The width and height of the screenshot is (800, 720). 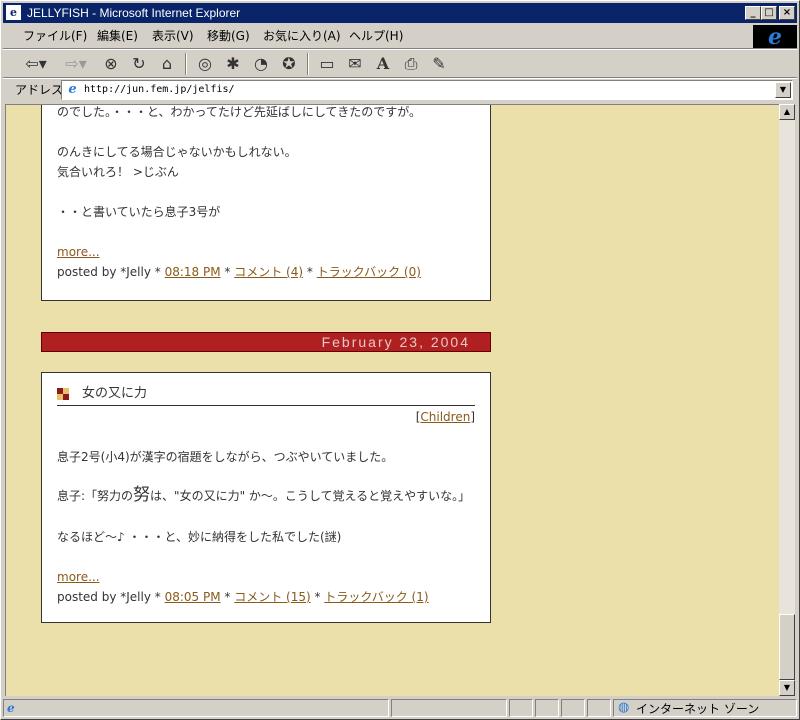 I want to click on refresh-icon: ↻, so click(x=139, y=64).